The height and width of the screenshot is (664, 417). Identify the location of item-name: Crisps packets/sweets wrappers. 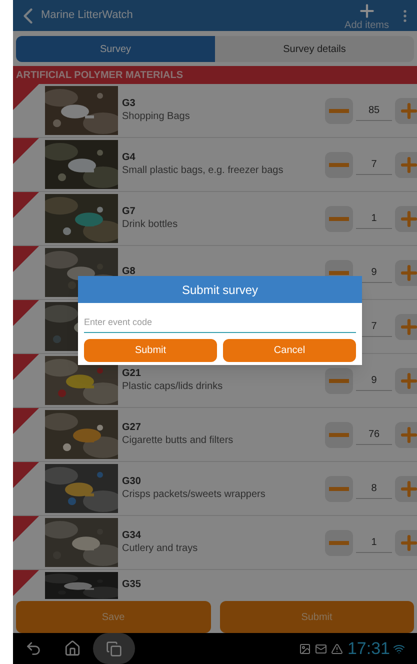
(194, 494).